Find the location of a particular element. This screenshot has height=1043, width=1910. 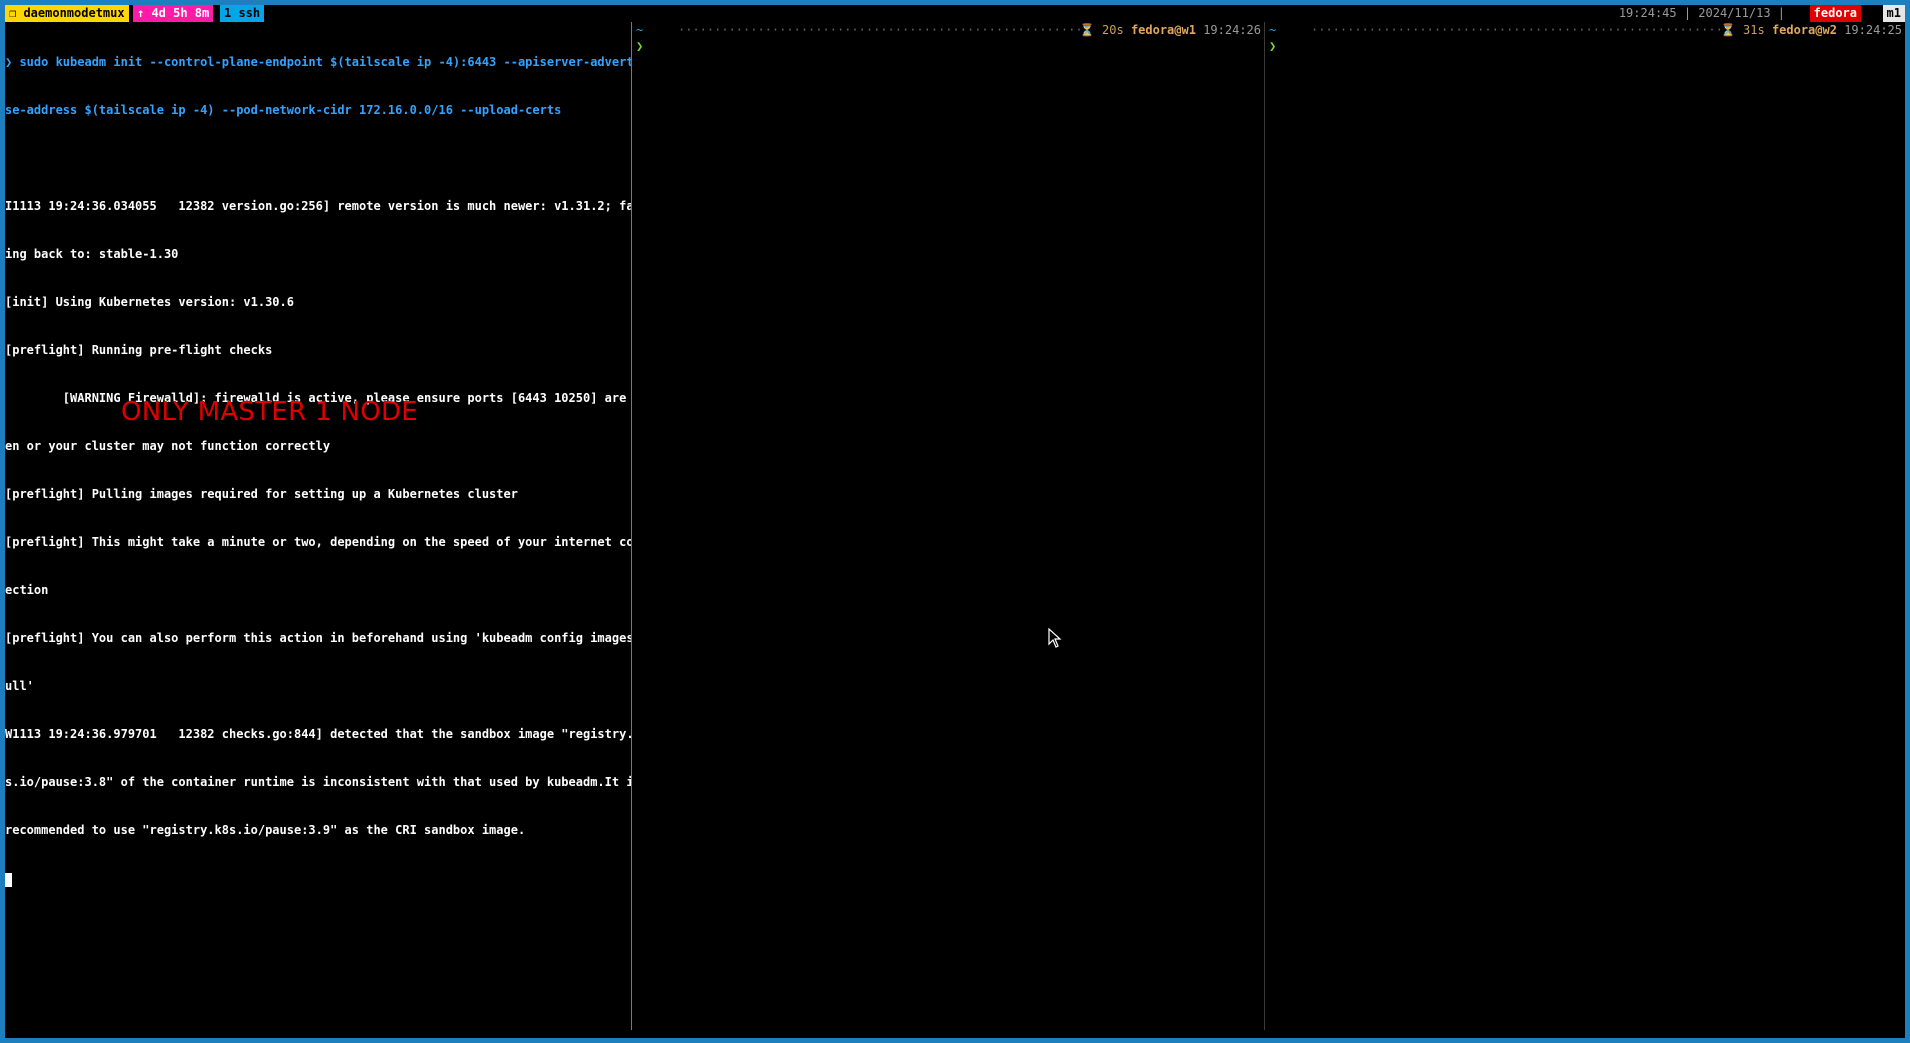

hourglass-icon: ⏳ 31s is located at coordinates (1742, 30).